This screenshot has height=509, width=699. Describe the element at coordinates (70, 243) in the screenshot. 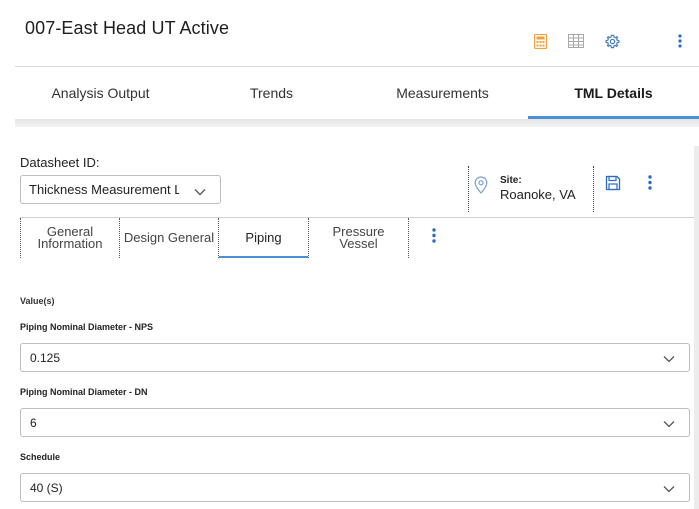

I see `subtab-label-line2: Information` at that location.